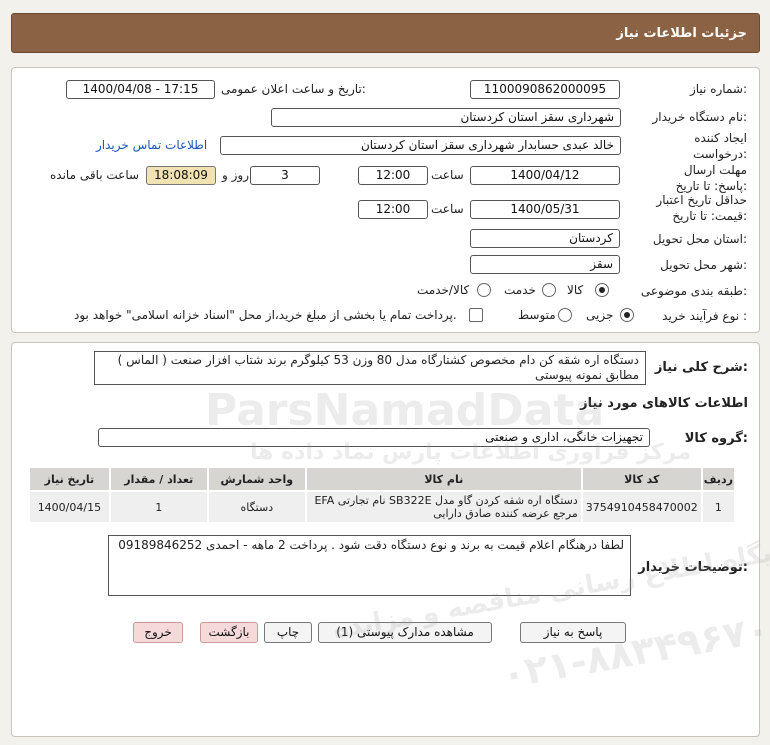 The width and height of the screenshot is (770, 745). I want to click on col-date: تاریخ نیاز, so click(69, 479).